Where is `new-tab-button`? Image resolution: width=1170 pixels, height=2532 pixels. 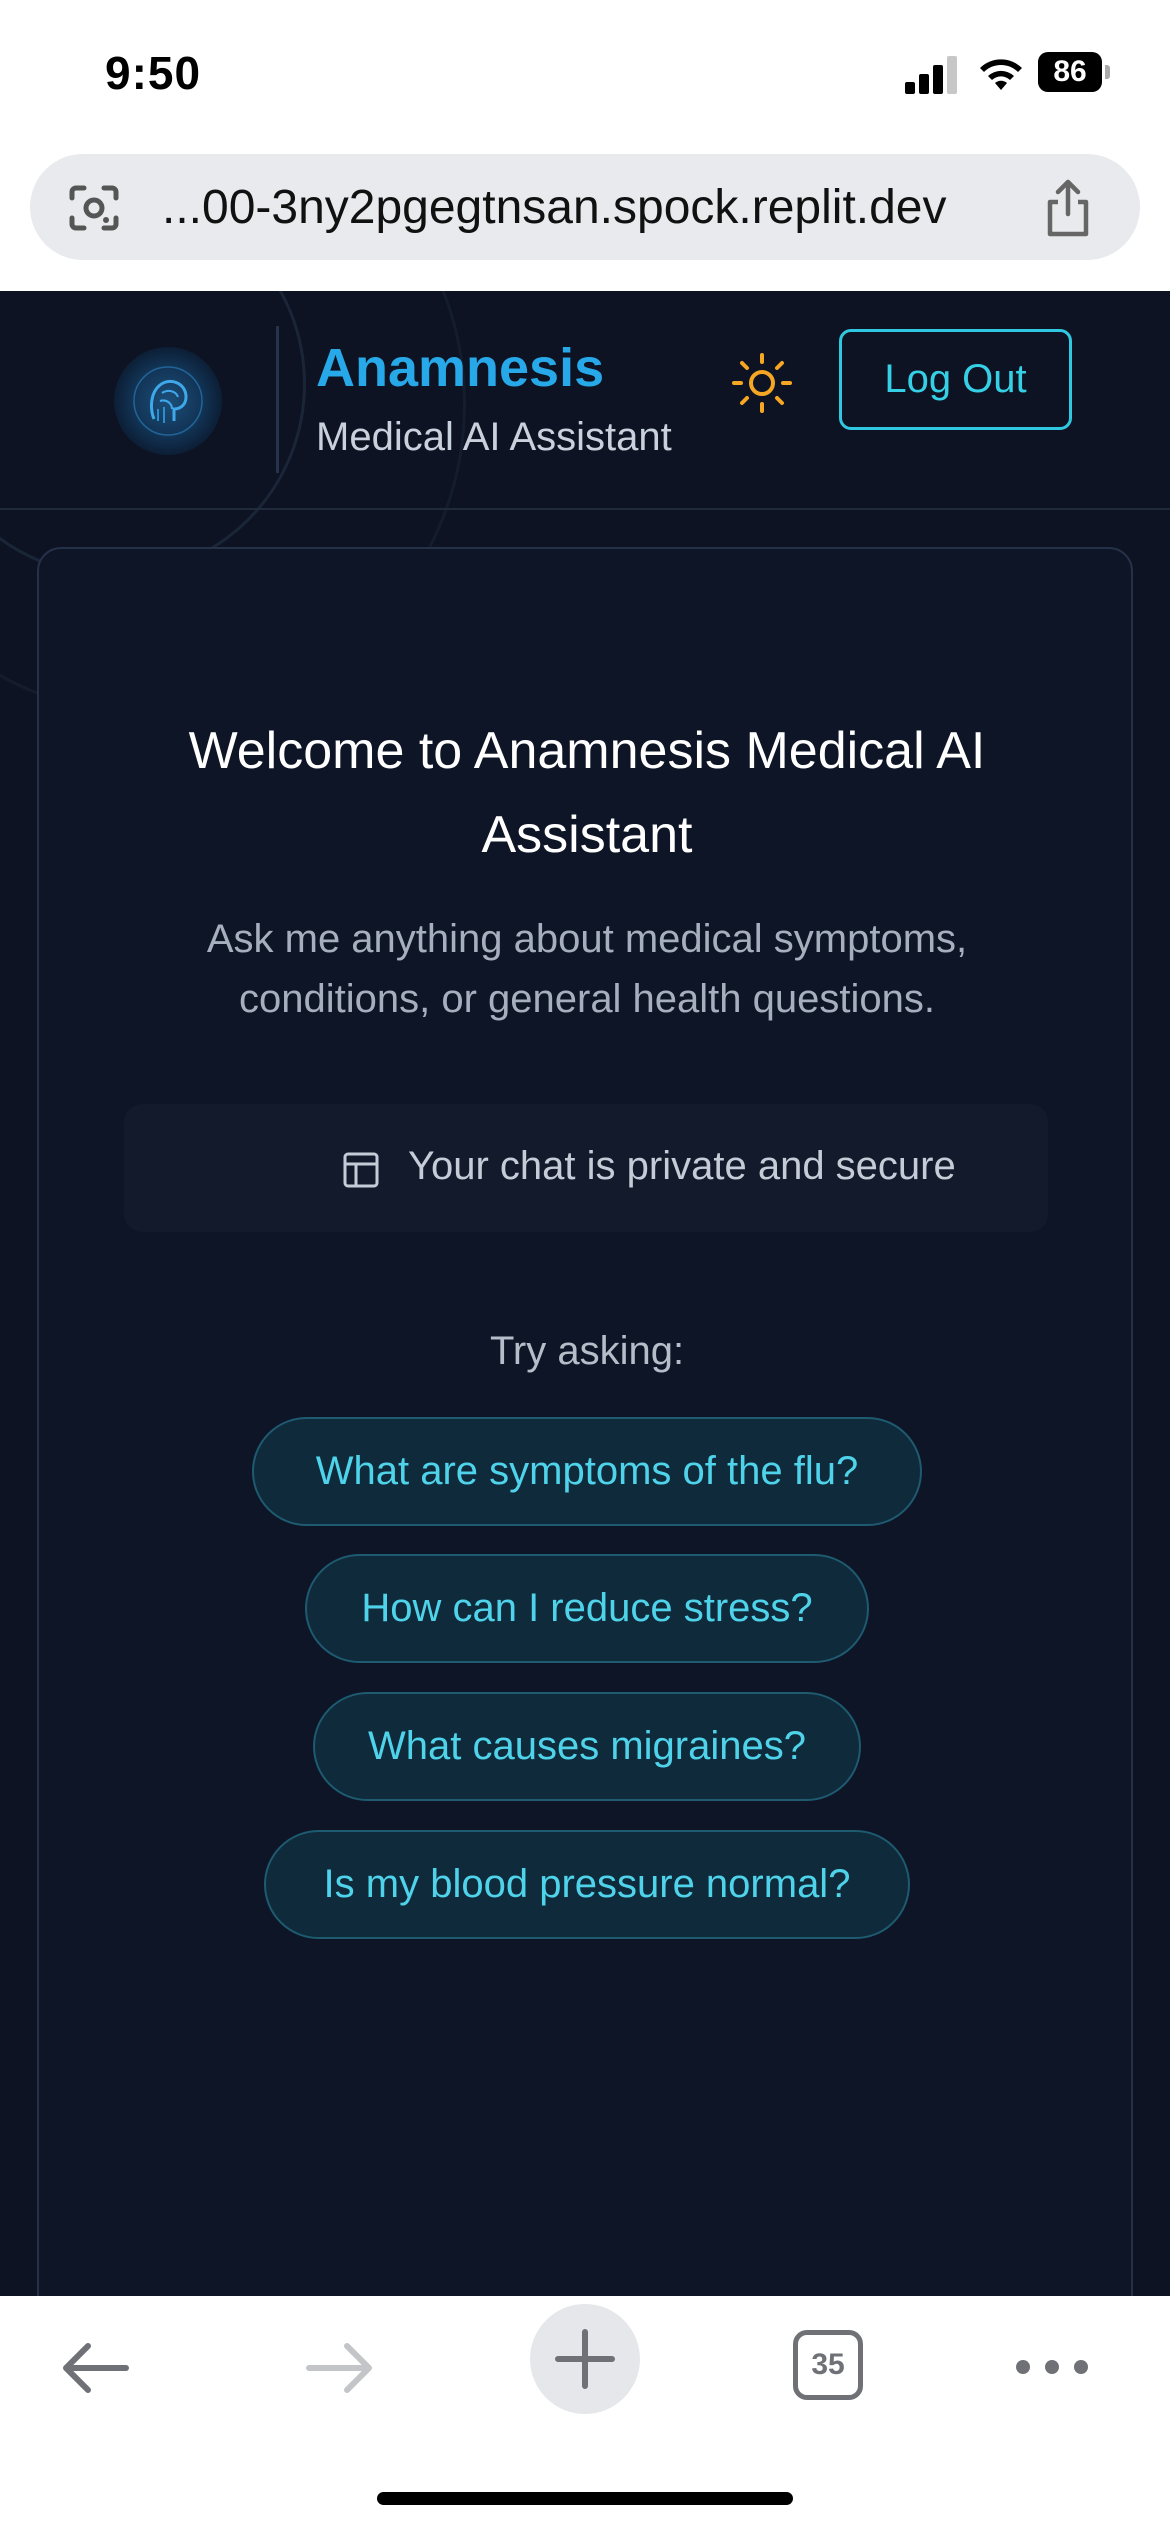 new-tab-button is located at coordinates (585, 2359).